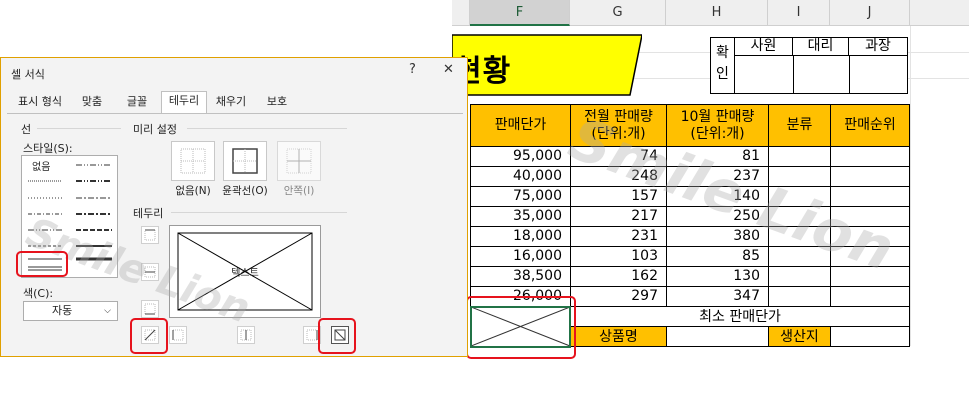 This screenshot has height=410, width=969. I want to click on style-label: 스타일(S):, so click(48, 148).